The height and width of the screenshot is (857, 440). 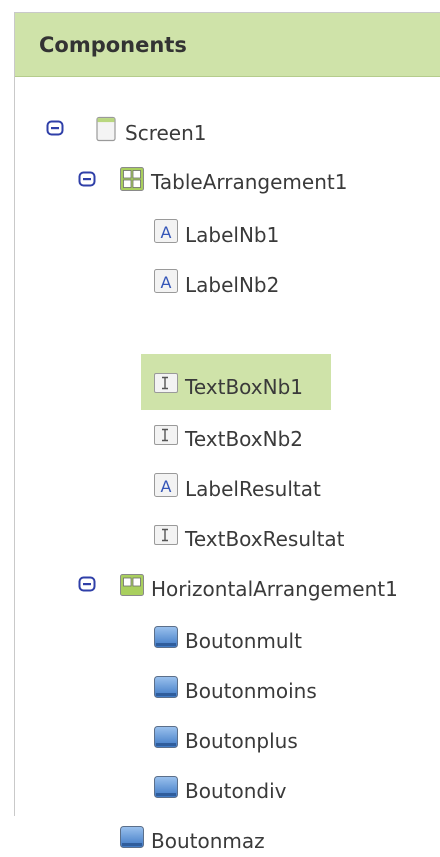 I want to click on tree-item-tablearrangement1: TableArrangement1, so click(x=233, y=179).